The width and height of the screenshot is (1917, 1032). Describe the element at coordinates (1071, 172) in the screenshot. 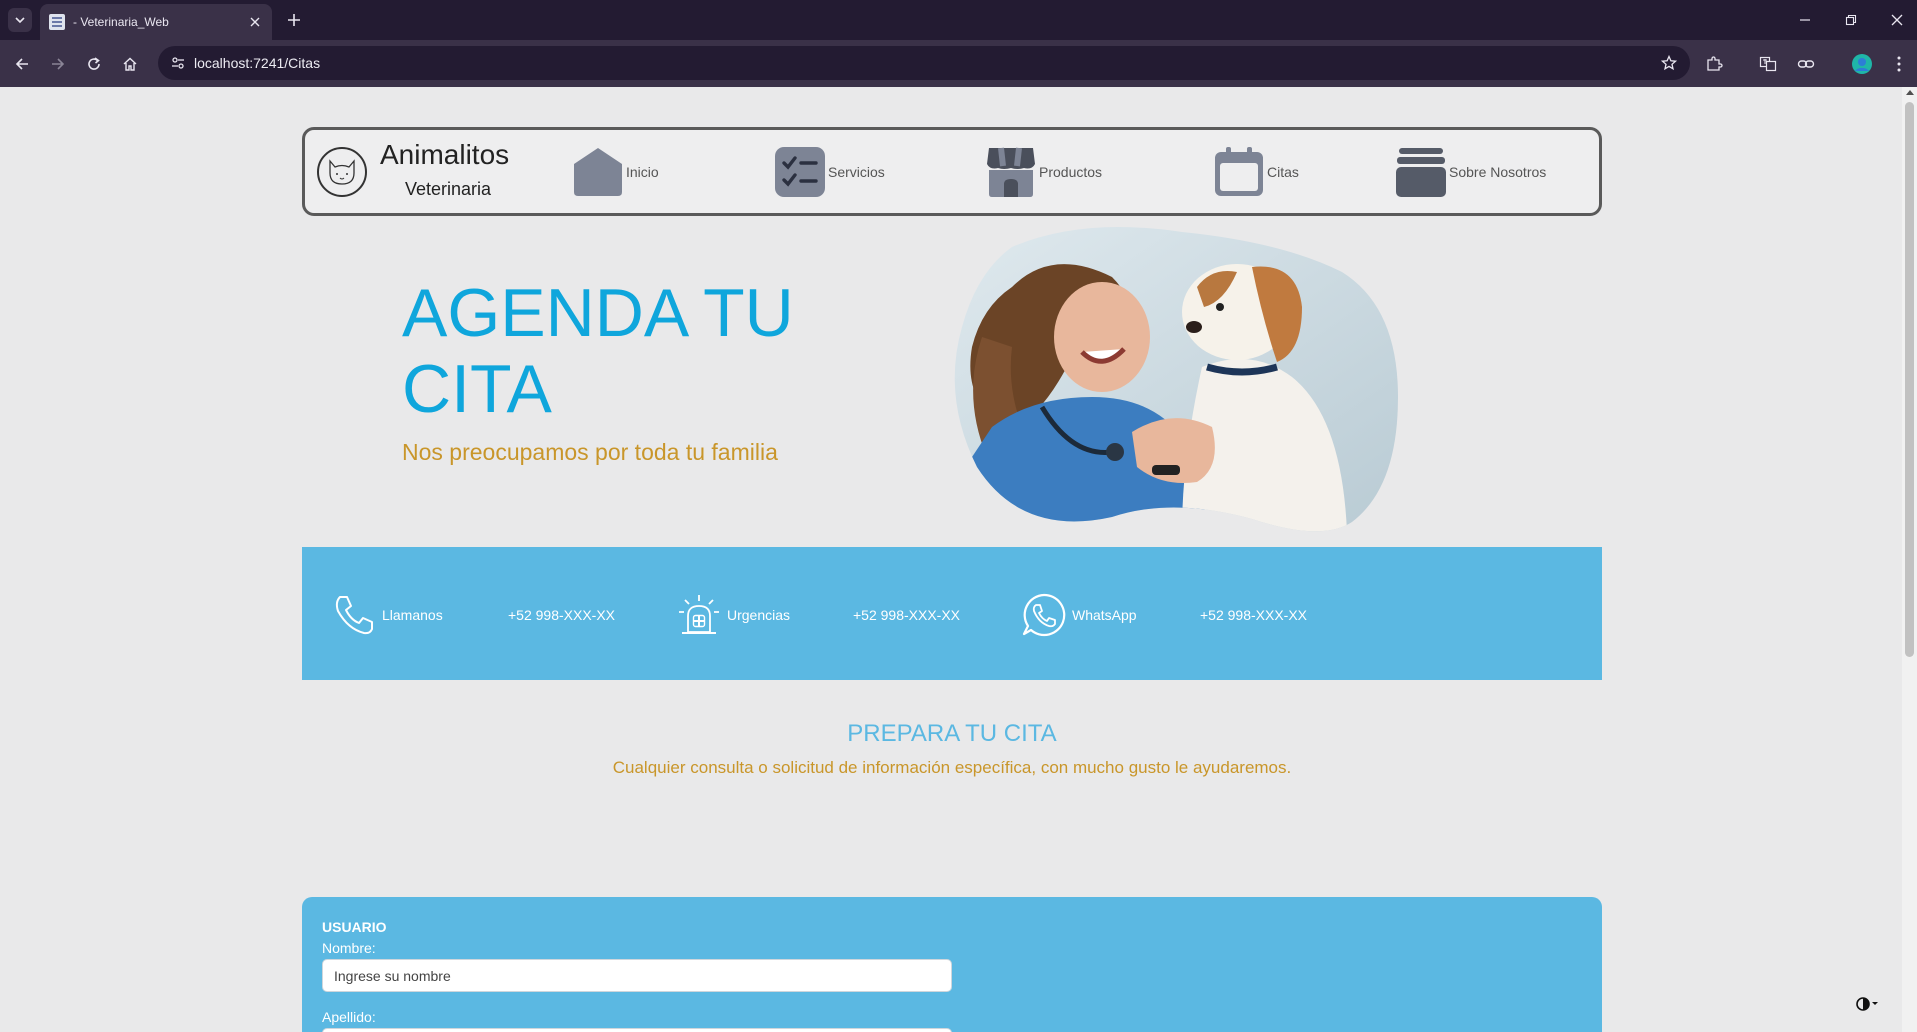

I see `nav-label-productos: Productos` at that location.